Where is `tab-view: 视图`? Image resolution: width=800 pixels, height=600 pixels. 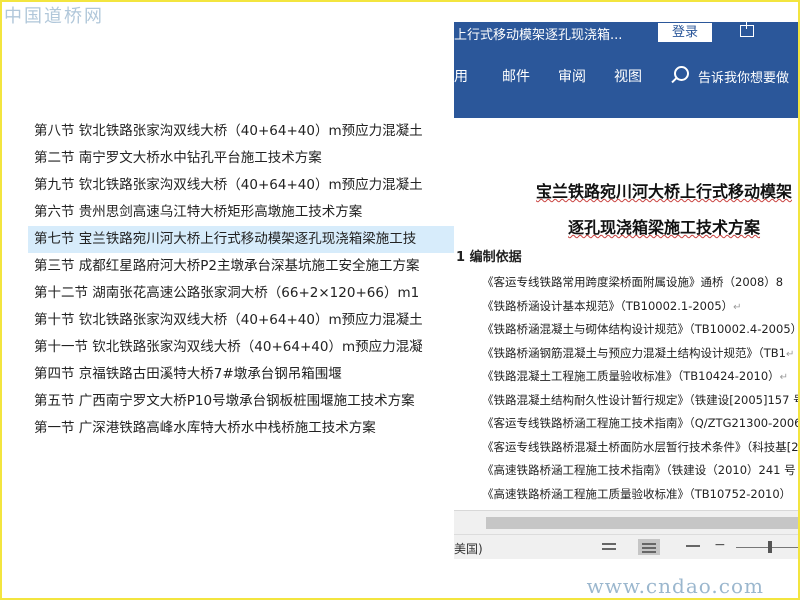 tab-view: 视图 is located at coordinates (628, 76).